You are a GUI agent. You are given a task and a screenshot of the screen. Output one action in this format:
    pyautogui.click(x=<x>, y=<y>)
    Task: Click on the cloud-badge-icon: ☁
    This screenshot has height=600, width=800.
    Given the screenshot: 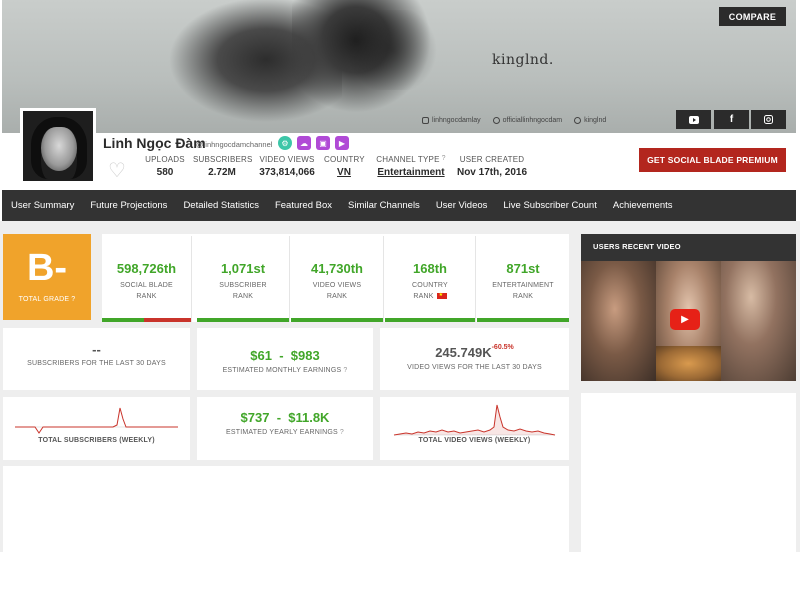 What is the action you would take?
    pyautogui.click(x=304, y=143)
    